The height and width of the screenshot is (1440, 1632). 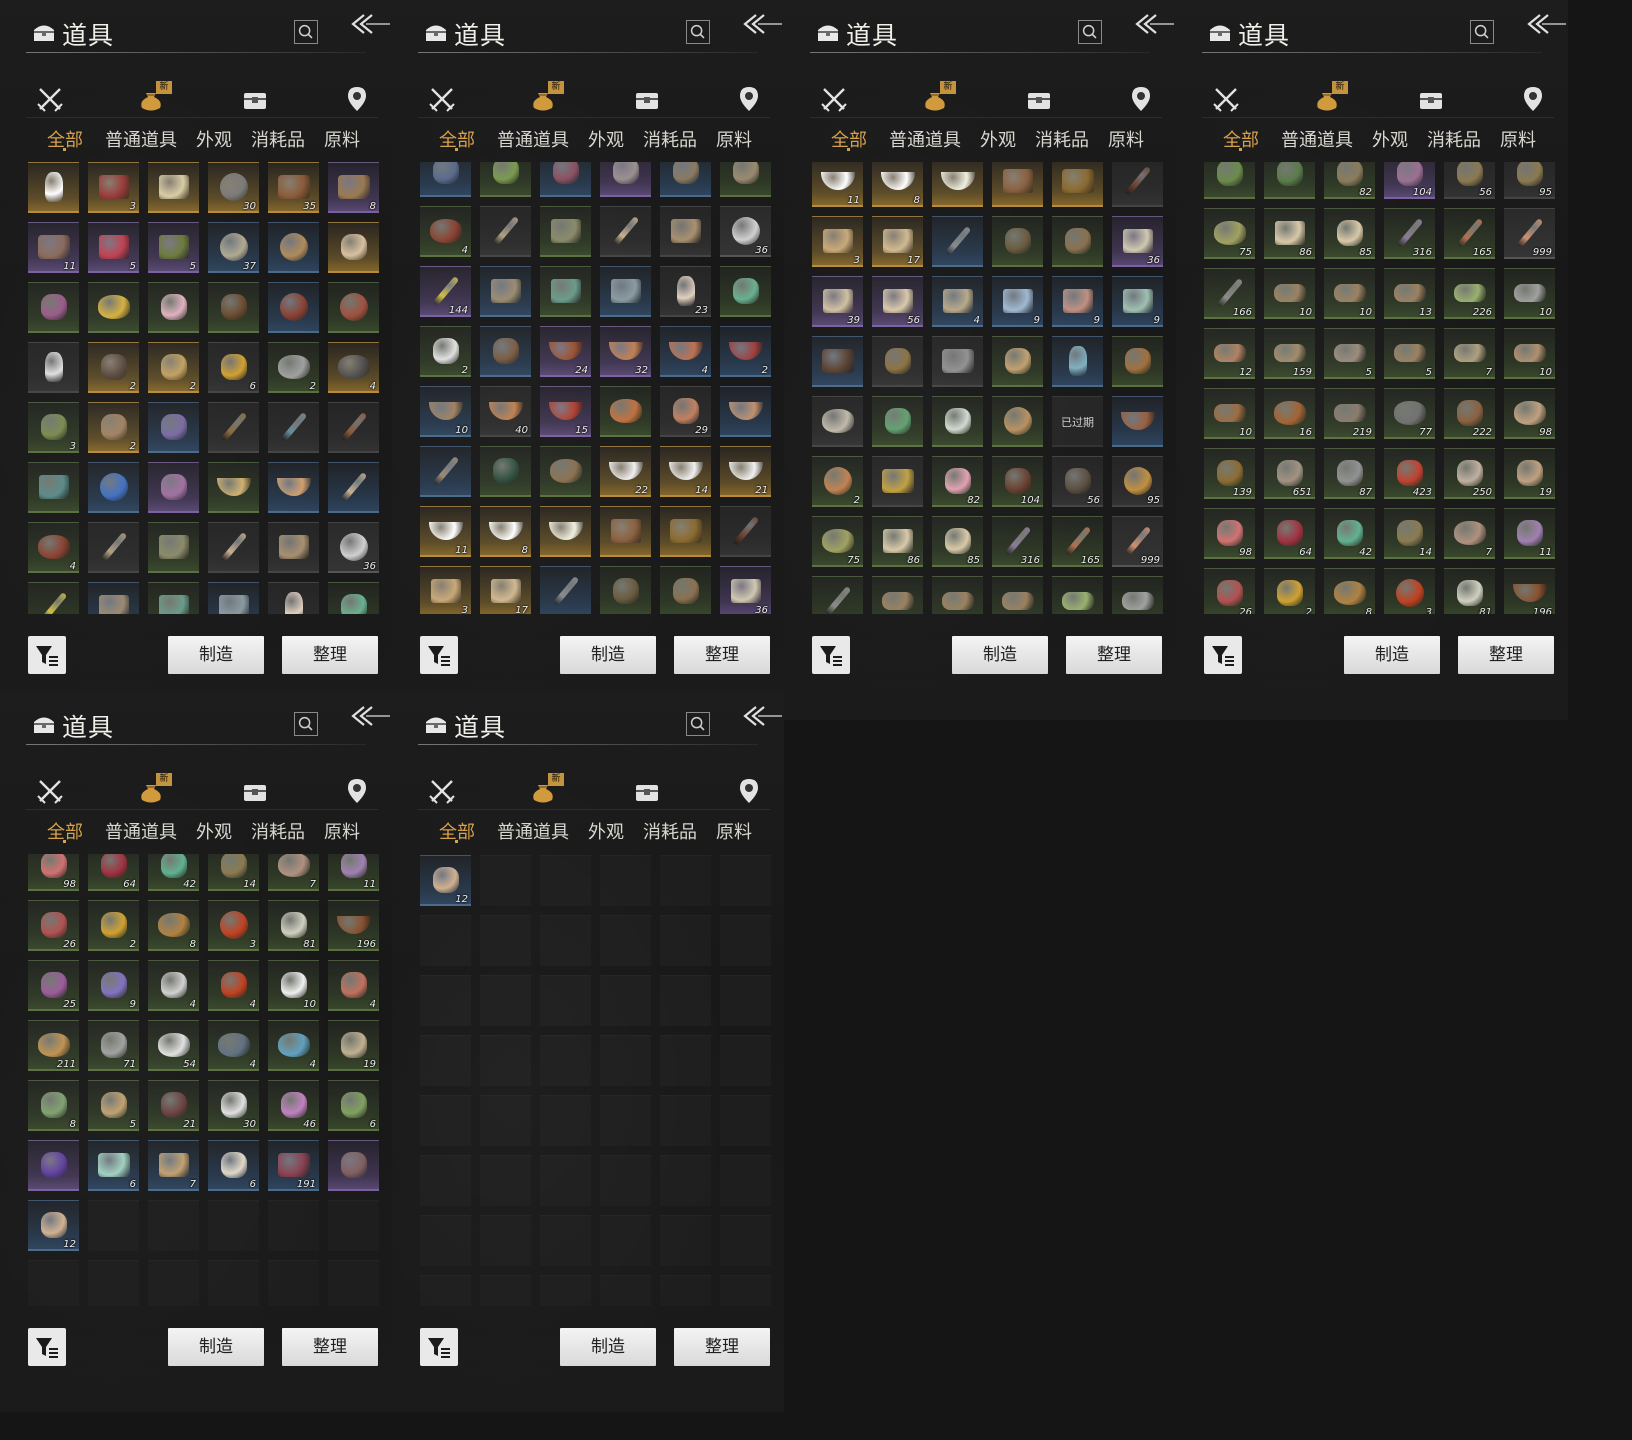 What do you see at coordinates (1289, 233) in the screenshot?
I see `item-slot: 86` at bounding box center [1289, 233].